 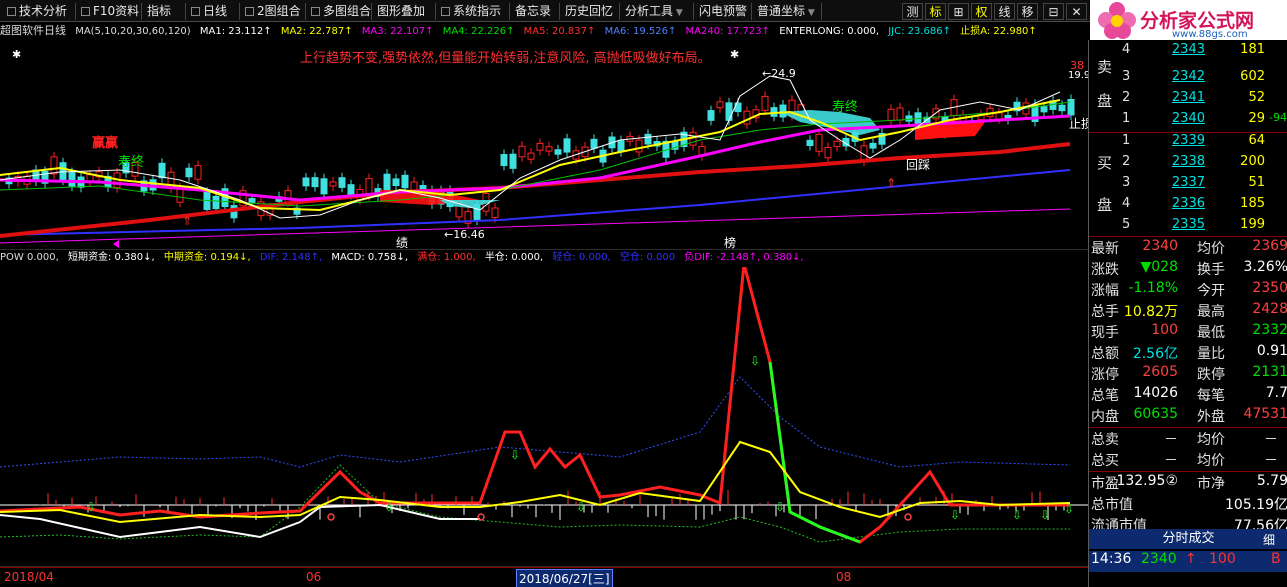 What do you see at coordinates (1188, 539) in the screenshot?
I see `tab-tick-trades: 分时成交` at bounding box center [1188, 539].